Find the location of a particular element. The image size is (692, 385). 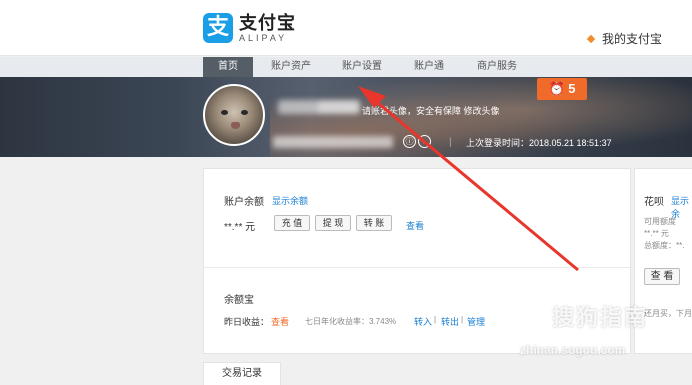

alipay-logo: 支 支付宝 ALIPAY is located at coordinates (249, 28).